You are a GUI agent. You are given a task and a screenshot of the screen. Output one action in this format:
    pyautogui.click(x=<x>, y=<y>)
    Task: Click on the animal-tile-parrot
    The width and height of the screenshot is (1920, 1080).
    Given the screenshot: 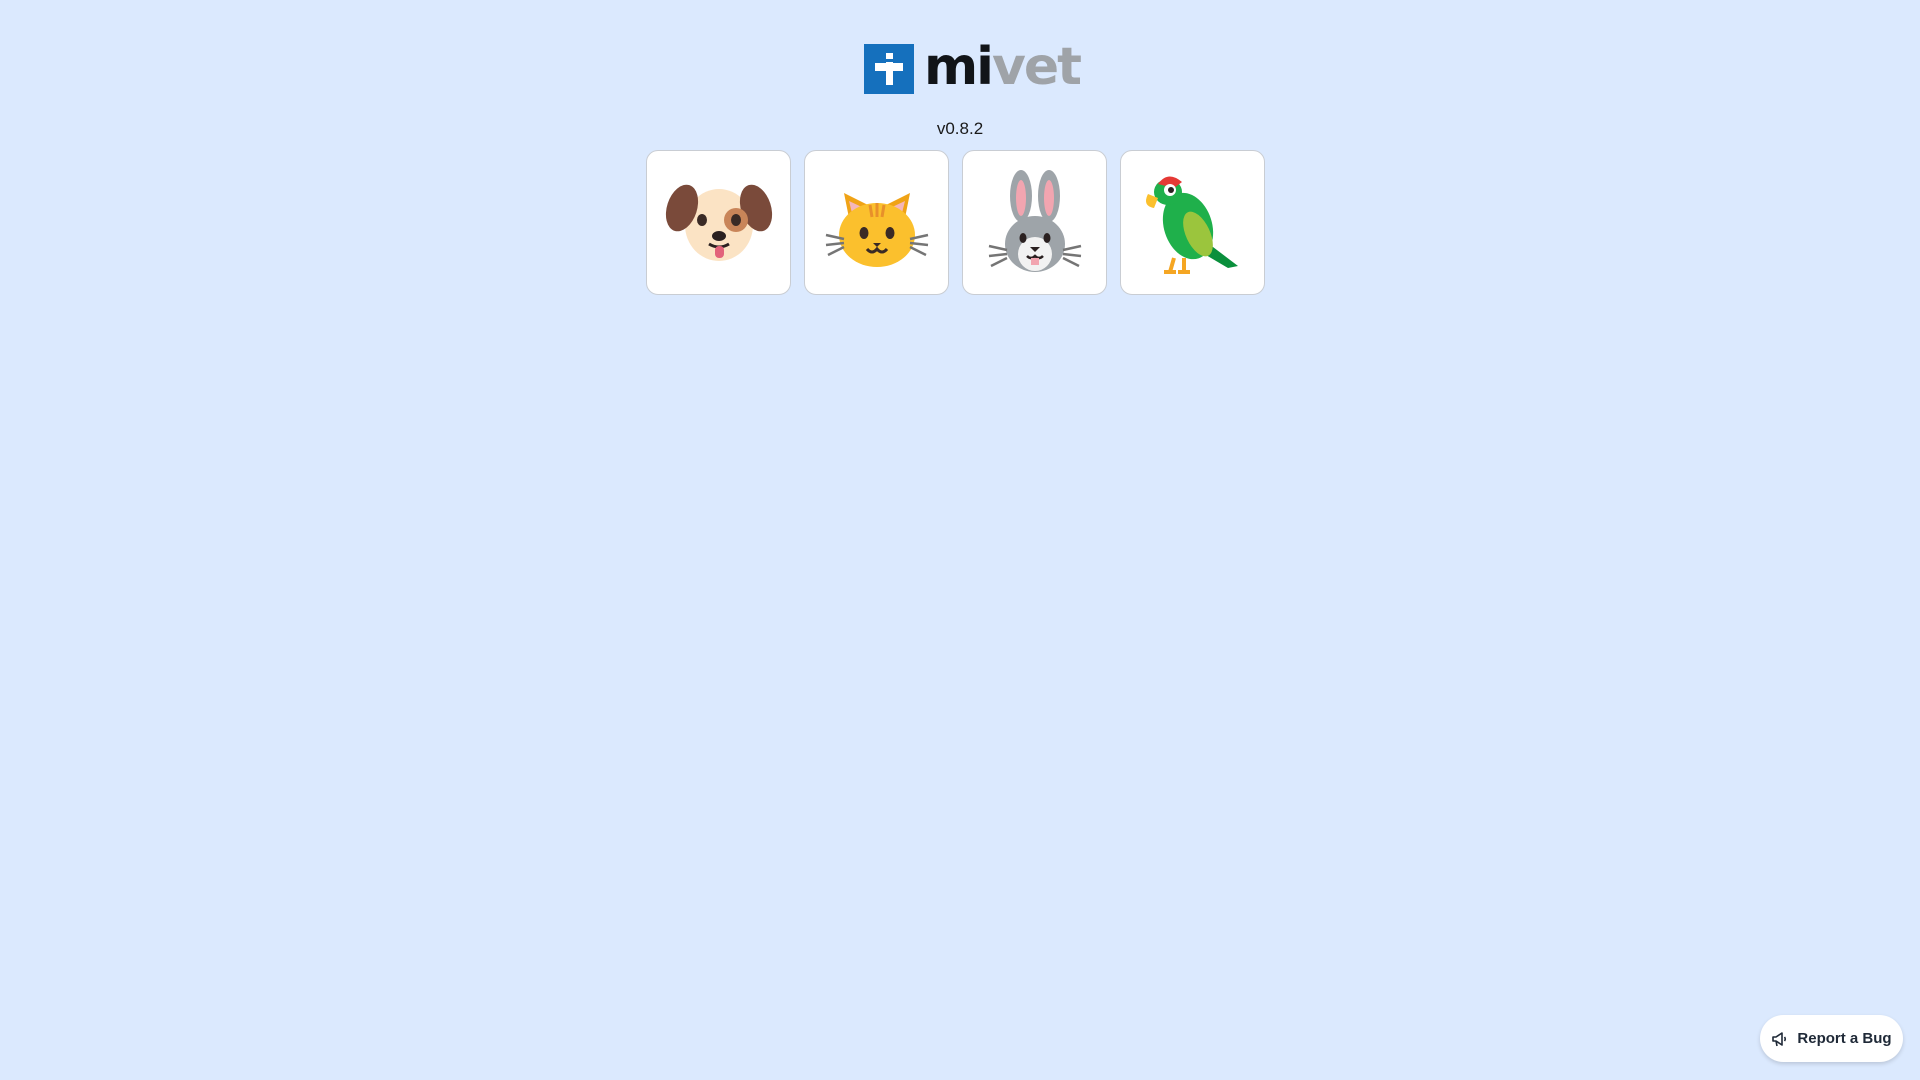 What is the action you would take?
    pyautogui.click(x=1192, y=222)
    